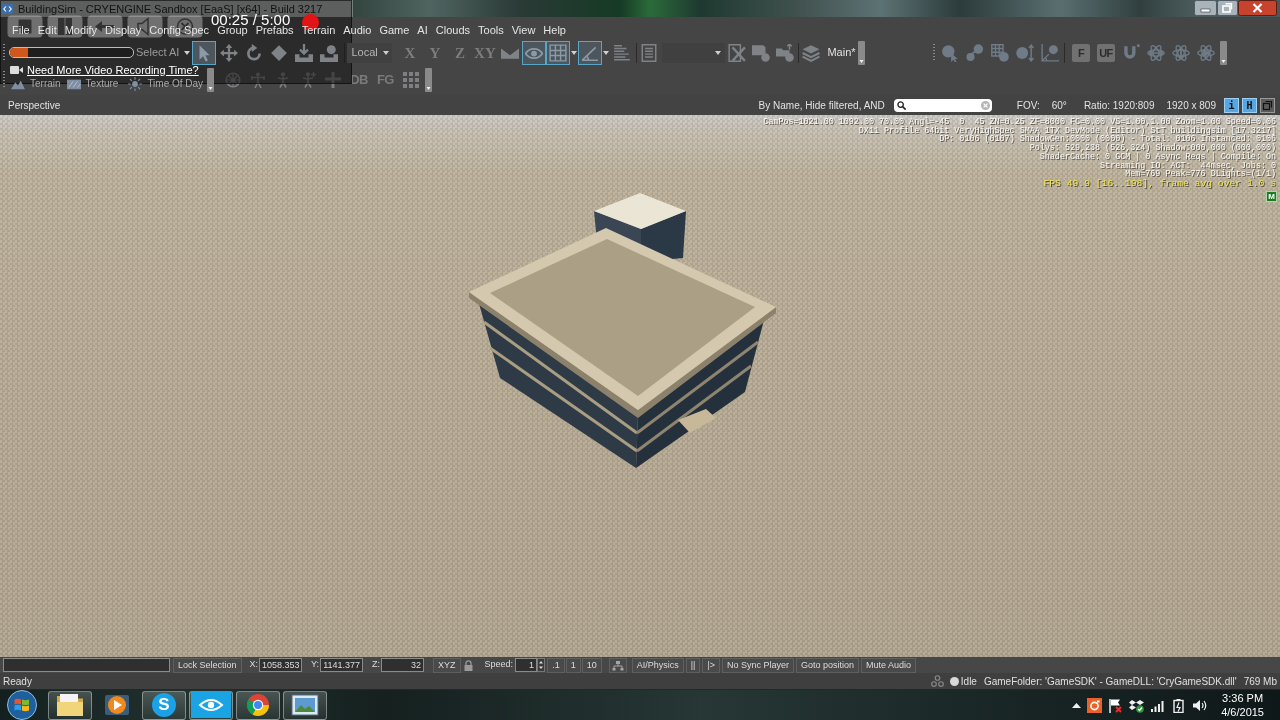 The width and height of the screenshot is (1280, 720). What do you see at coordinates (1260, 681) in the screenshot?
I see `memory-usage: 769 Mb` at bounding box center [1260, 681].